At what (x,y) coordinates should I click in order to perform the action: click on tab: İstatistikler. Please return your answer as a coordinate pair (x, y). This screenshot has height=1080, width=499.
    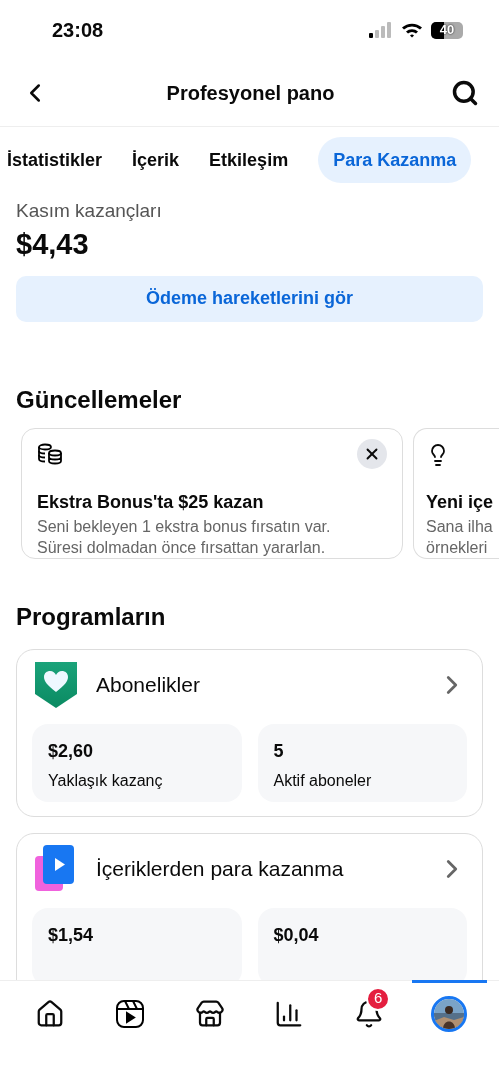
    Looking at the image, I should click on (68, 160).